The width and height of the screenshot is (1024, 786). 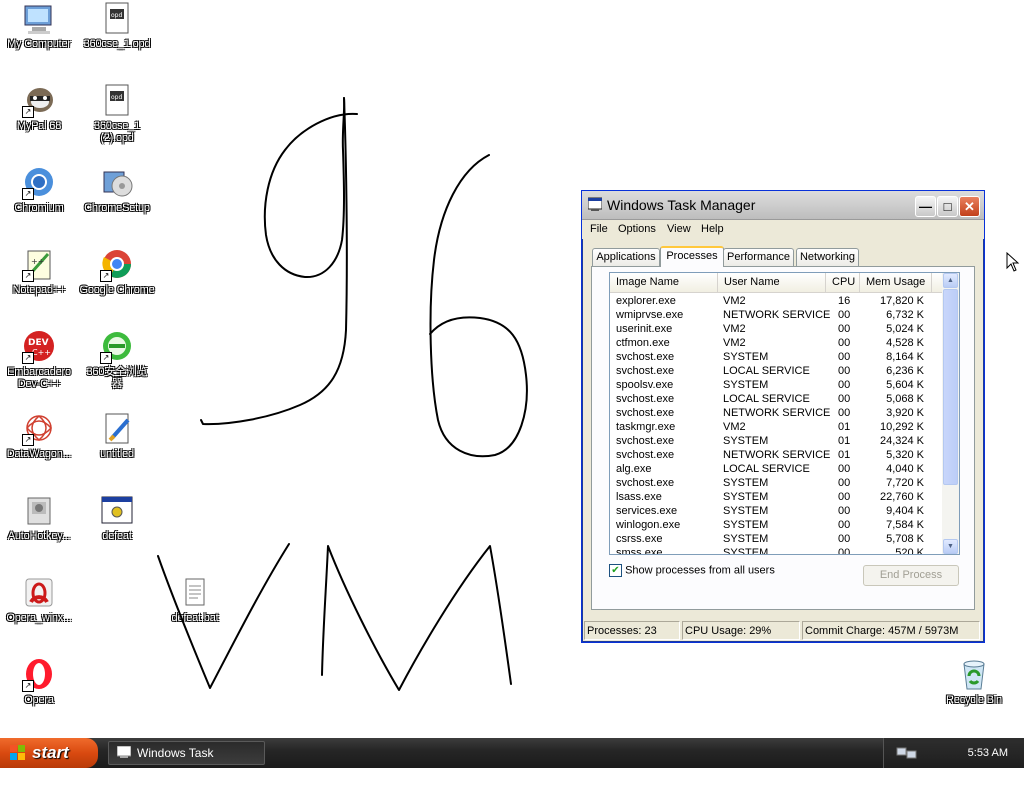 What do you see at coordinates (615, 570) in the screenshot?
I see `show-all-processes-checkbox: ✔` at bounding box center [615, 570].